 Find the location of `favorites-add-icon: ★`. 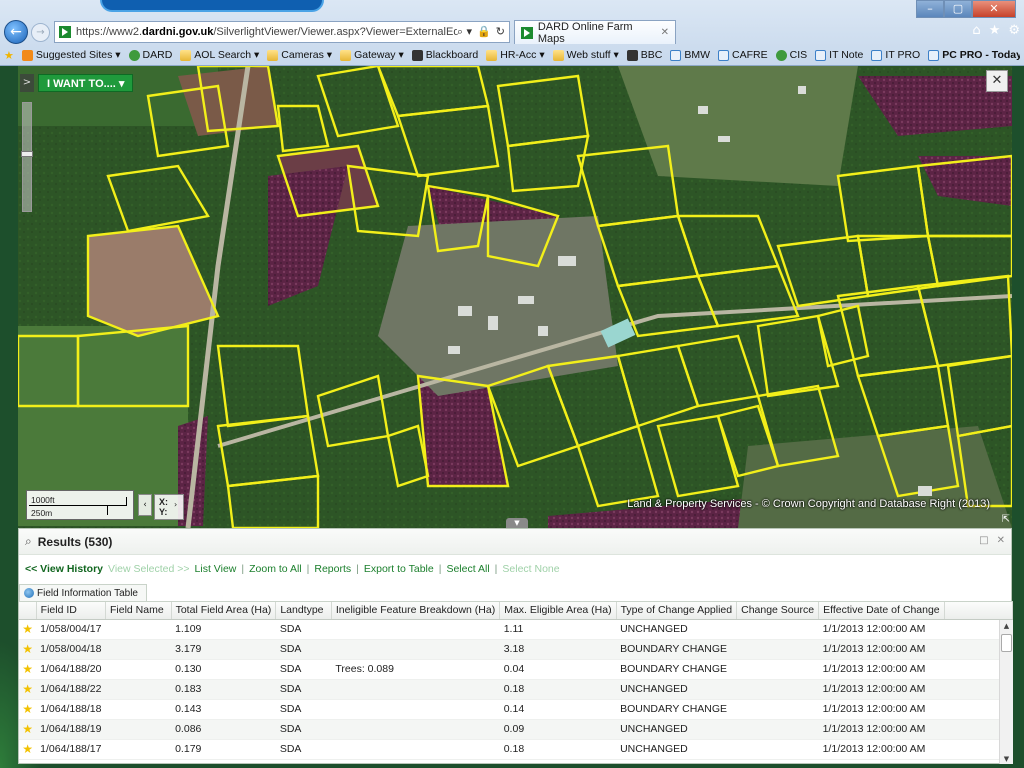

favorites-add-icon: ★ is located at coordinates (9, 55).